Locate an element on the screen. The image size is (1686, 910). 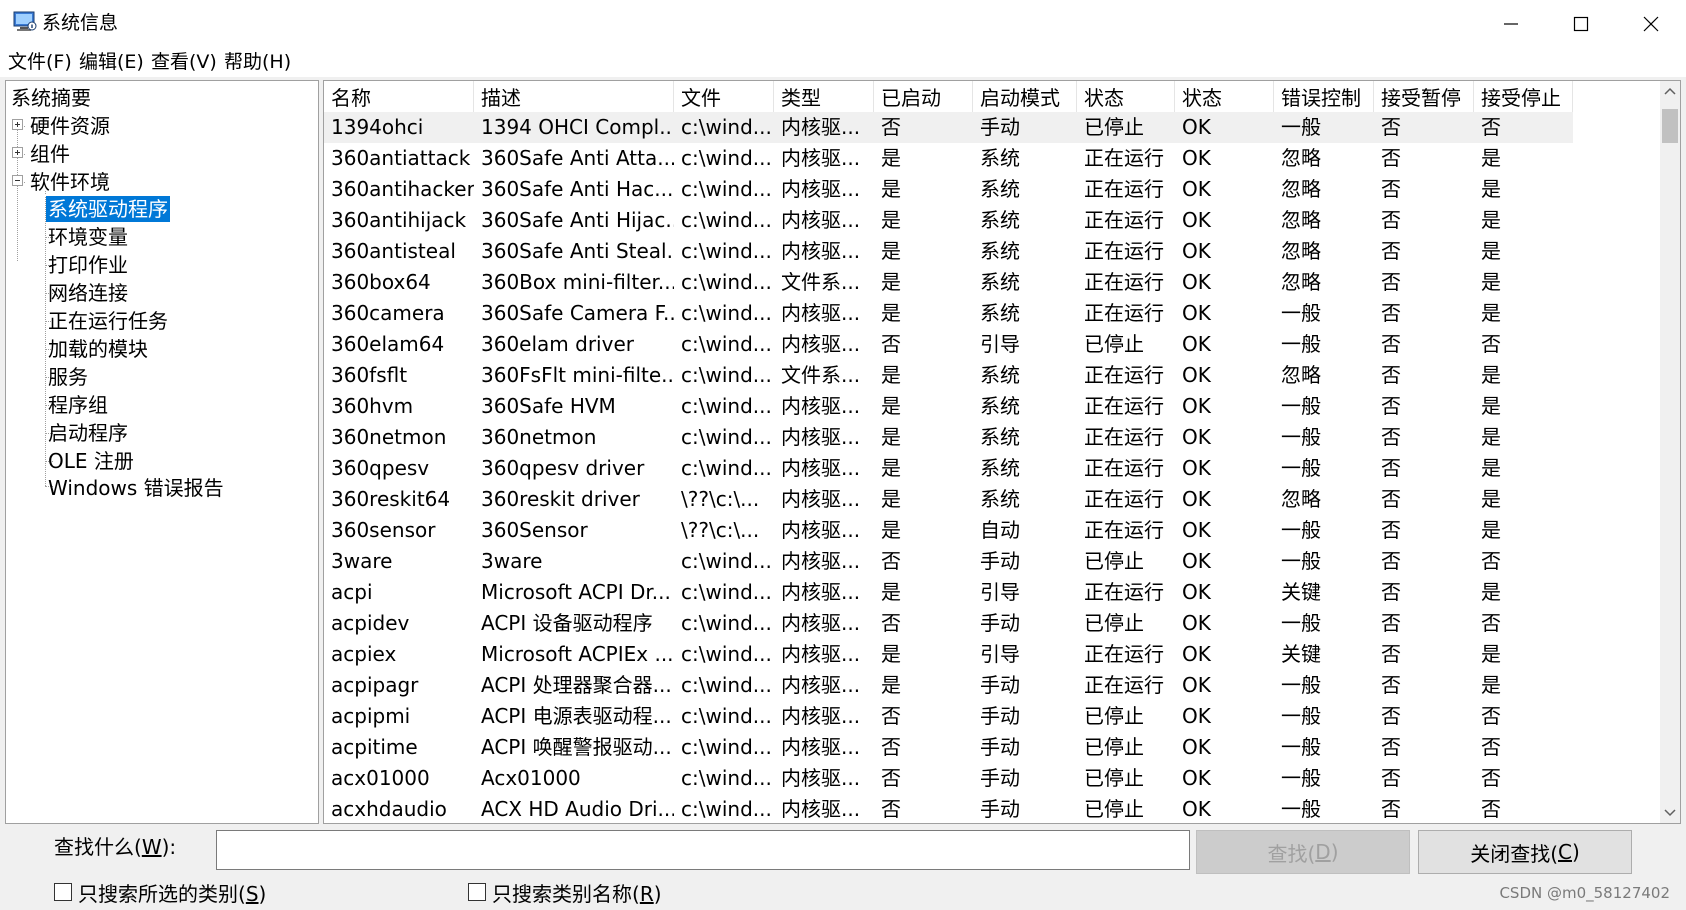
tree-node-software: 软件环境 is located at coordinates (70, 182).